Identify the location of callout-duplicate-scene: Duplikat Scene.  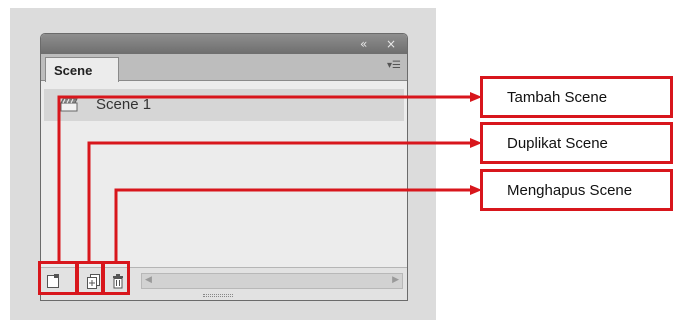
(576, 143).